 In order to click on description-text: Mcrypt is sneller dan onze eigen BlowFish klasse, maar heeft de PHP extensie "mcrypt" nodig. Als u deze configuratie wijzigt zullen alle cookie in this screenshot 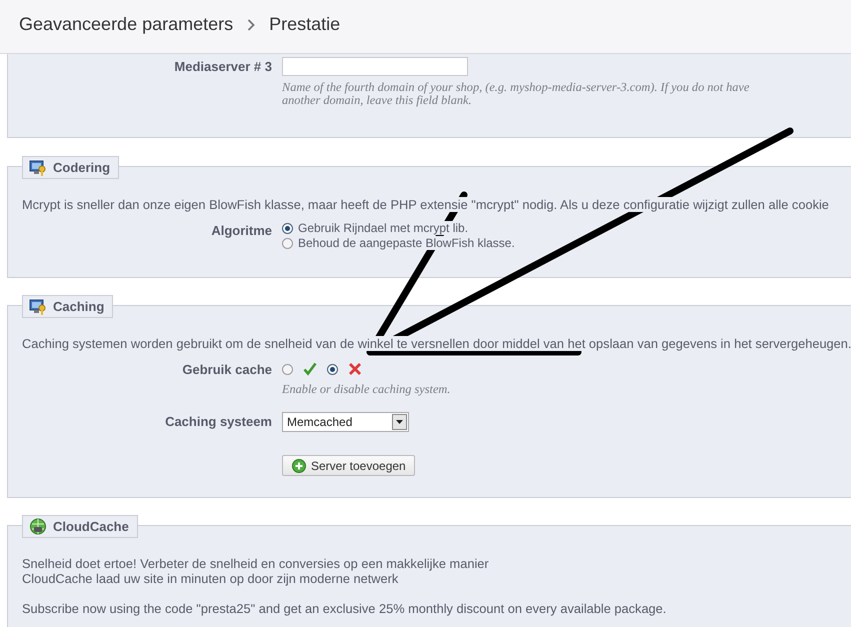, I will do `click(425, 204)`.